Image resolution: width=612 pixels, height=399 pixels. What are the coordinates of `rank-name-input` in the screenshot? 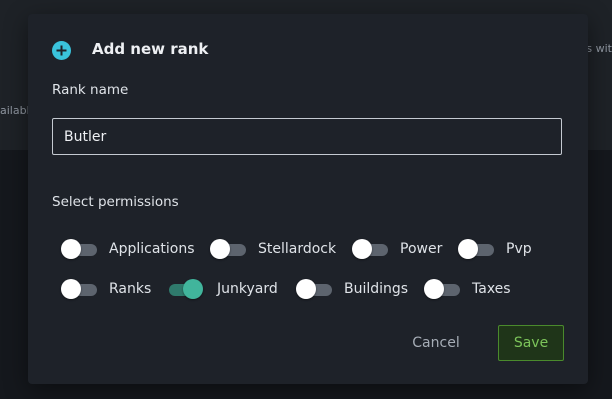 It's located at (307, 136).